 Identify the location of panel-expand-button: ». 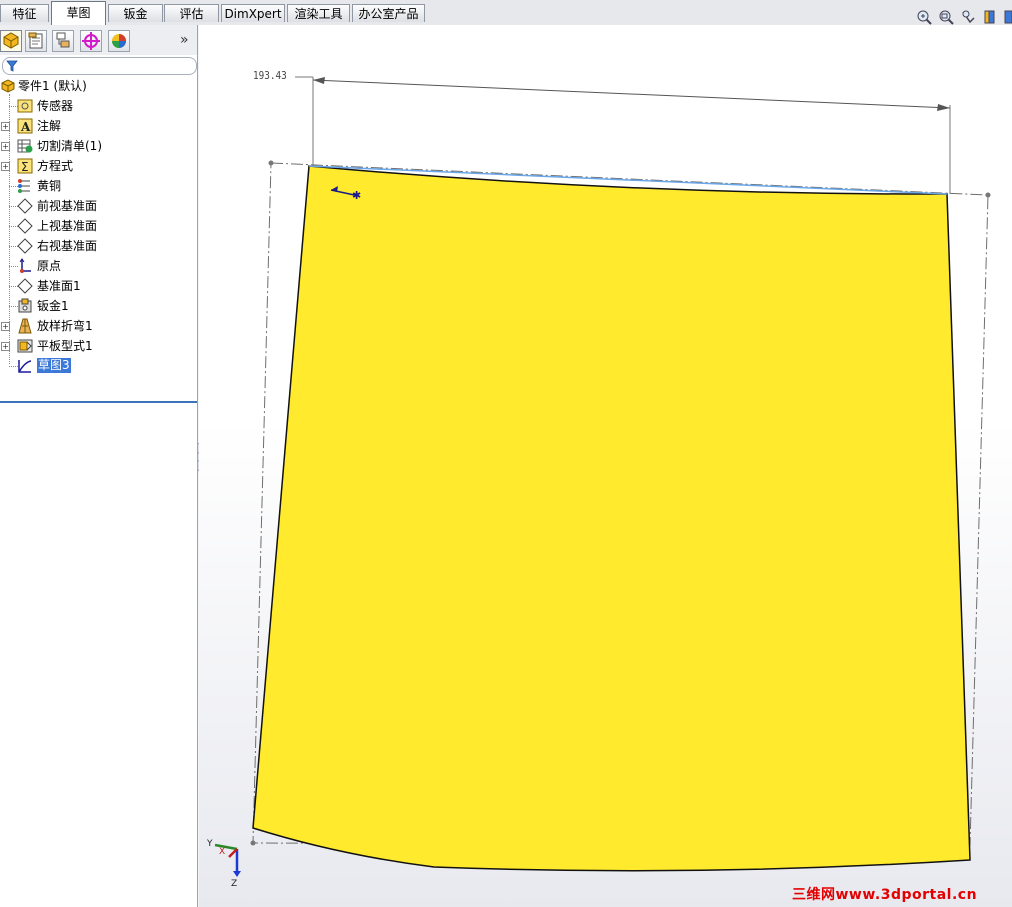
(184, 40).